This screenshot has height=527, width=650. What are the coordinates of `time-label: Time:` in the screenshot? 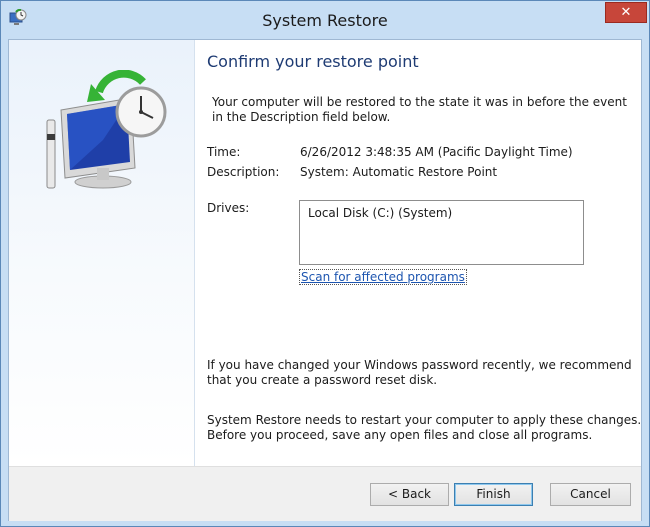 It's located at (224, 152).